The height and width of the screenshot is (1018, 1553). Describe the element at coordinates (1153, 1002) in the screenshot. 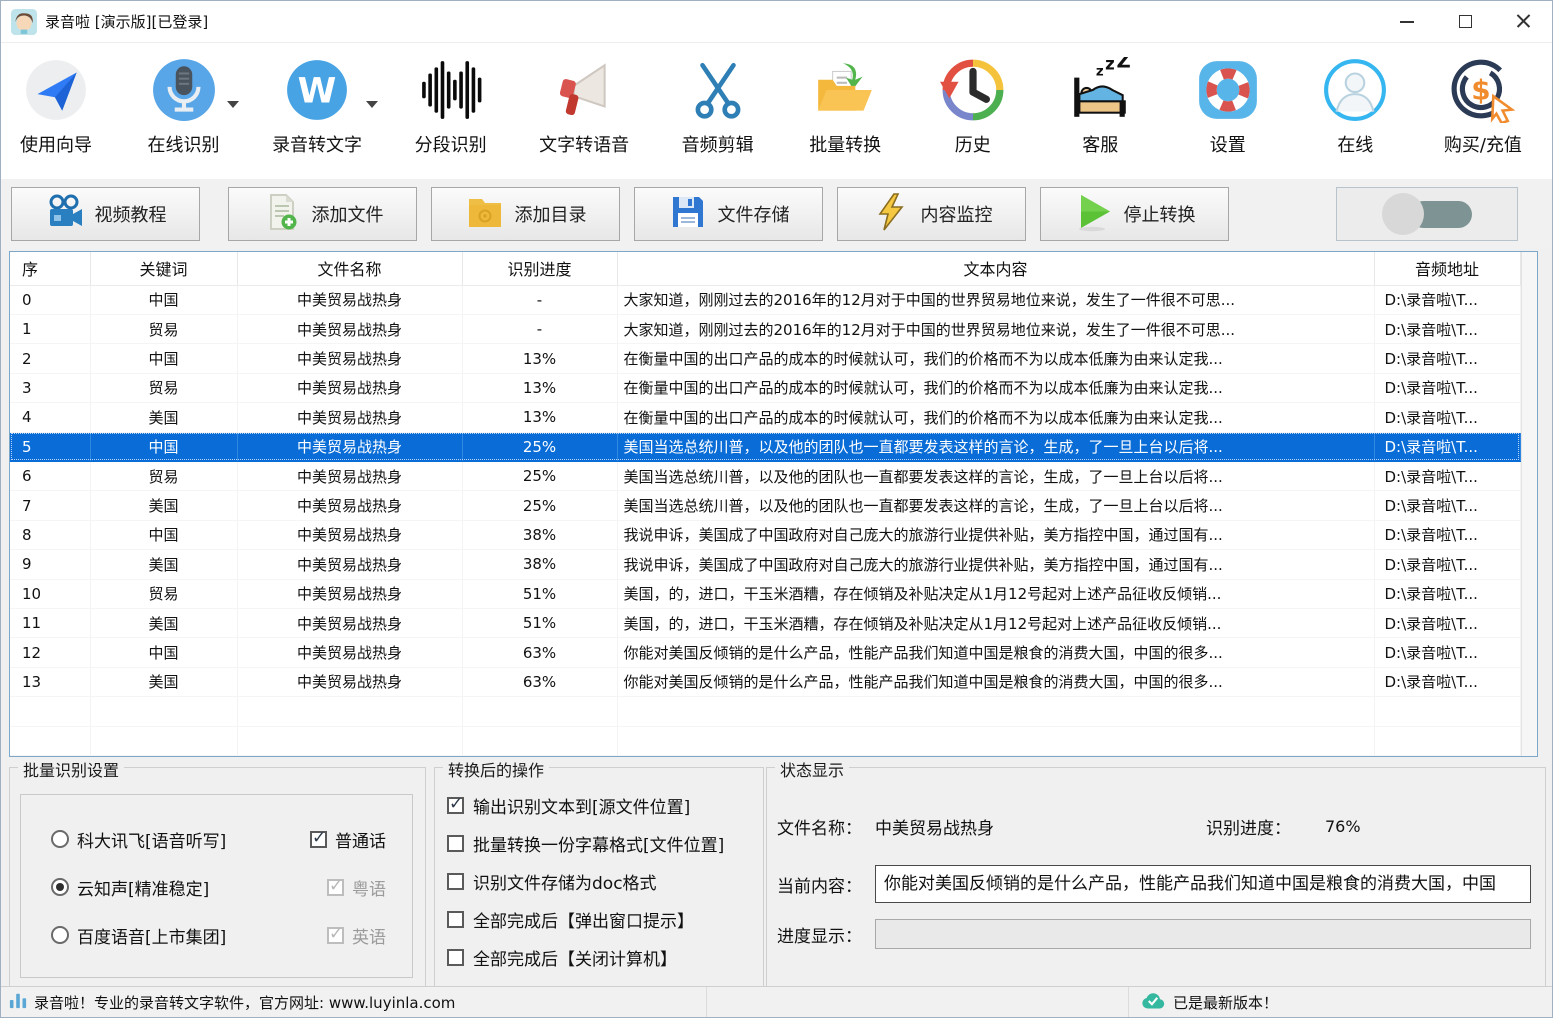

I see `cloud-check-icon` at that location.